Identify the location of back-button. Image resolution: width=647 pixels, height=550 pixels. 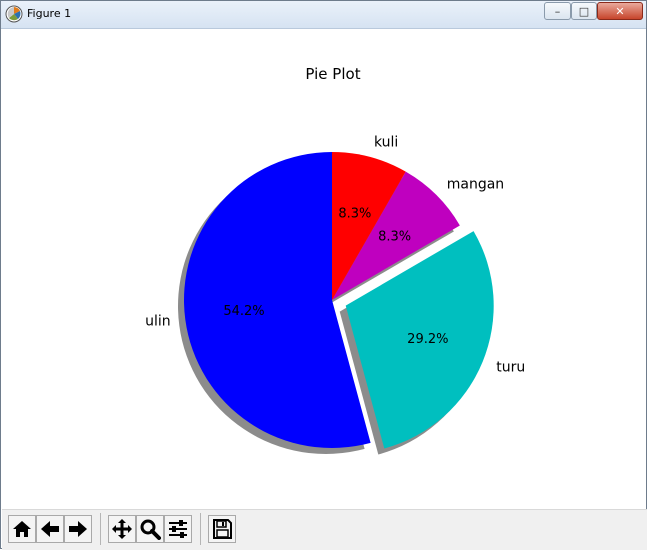
(50, 529).